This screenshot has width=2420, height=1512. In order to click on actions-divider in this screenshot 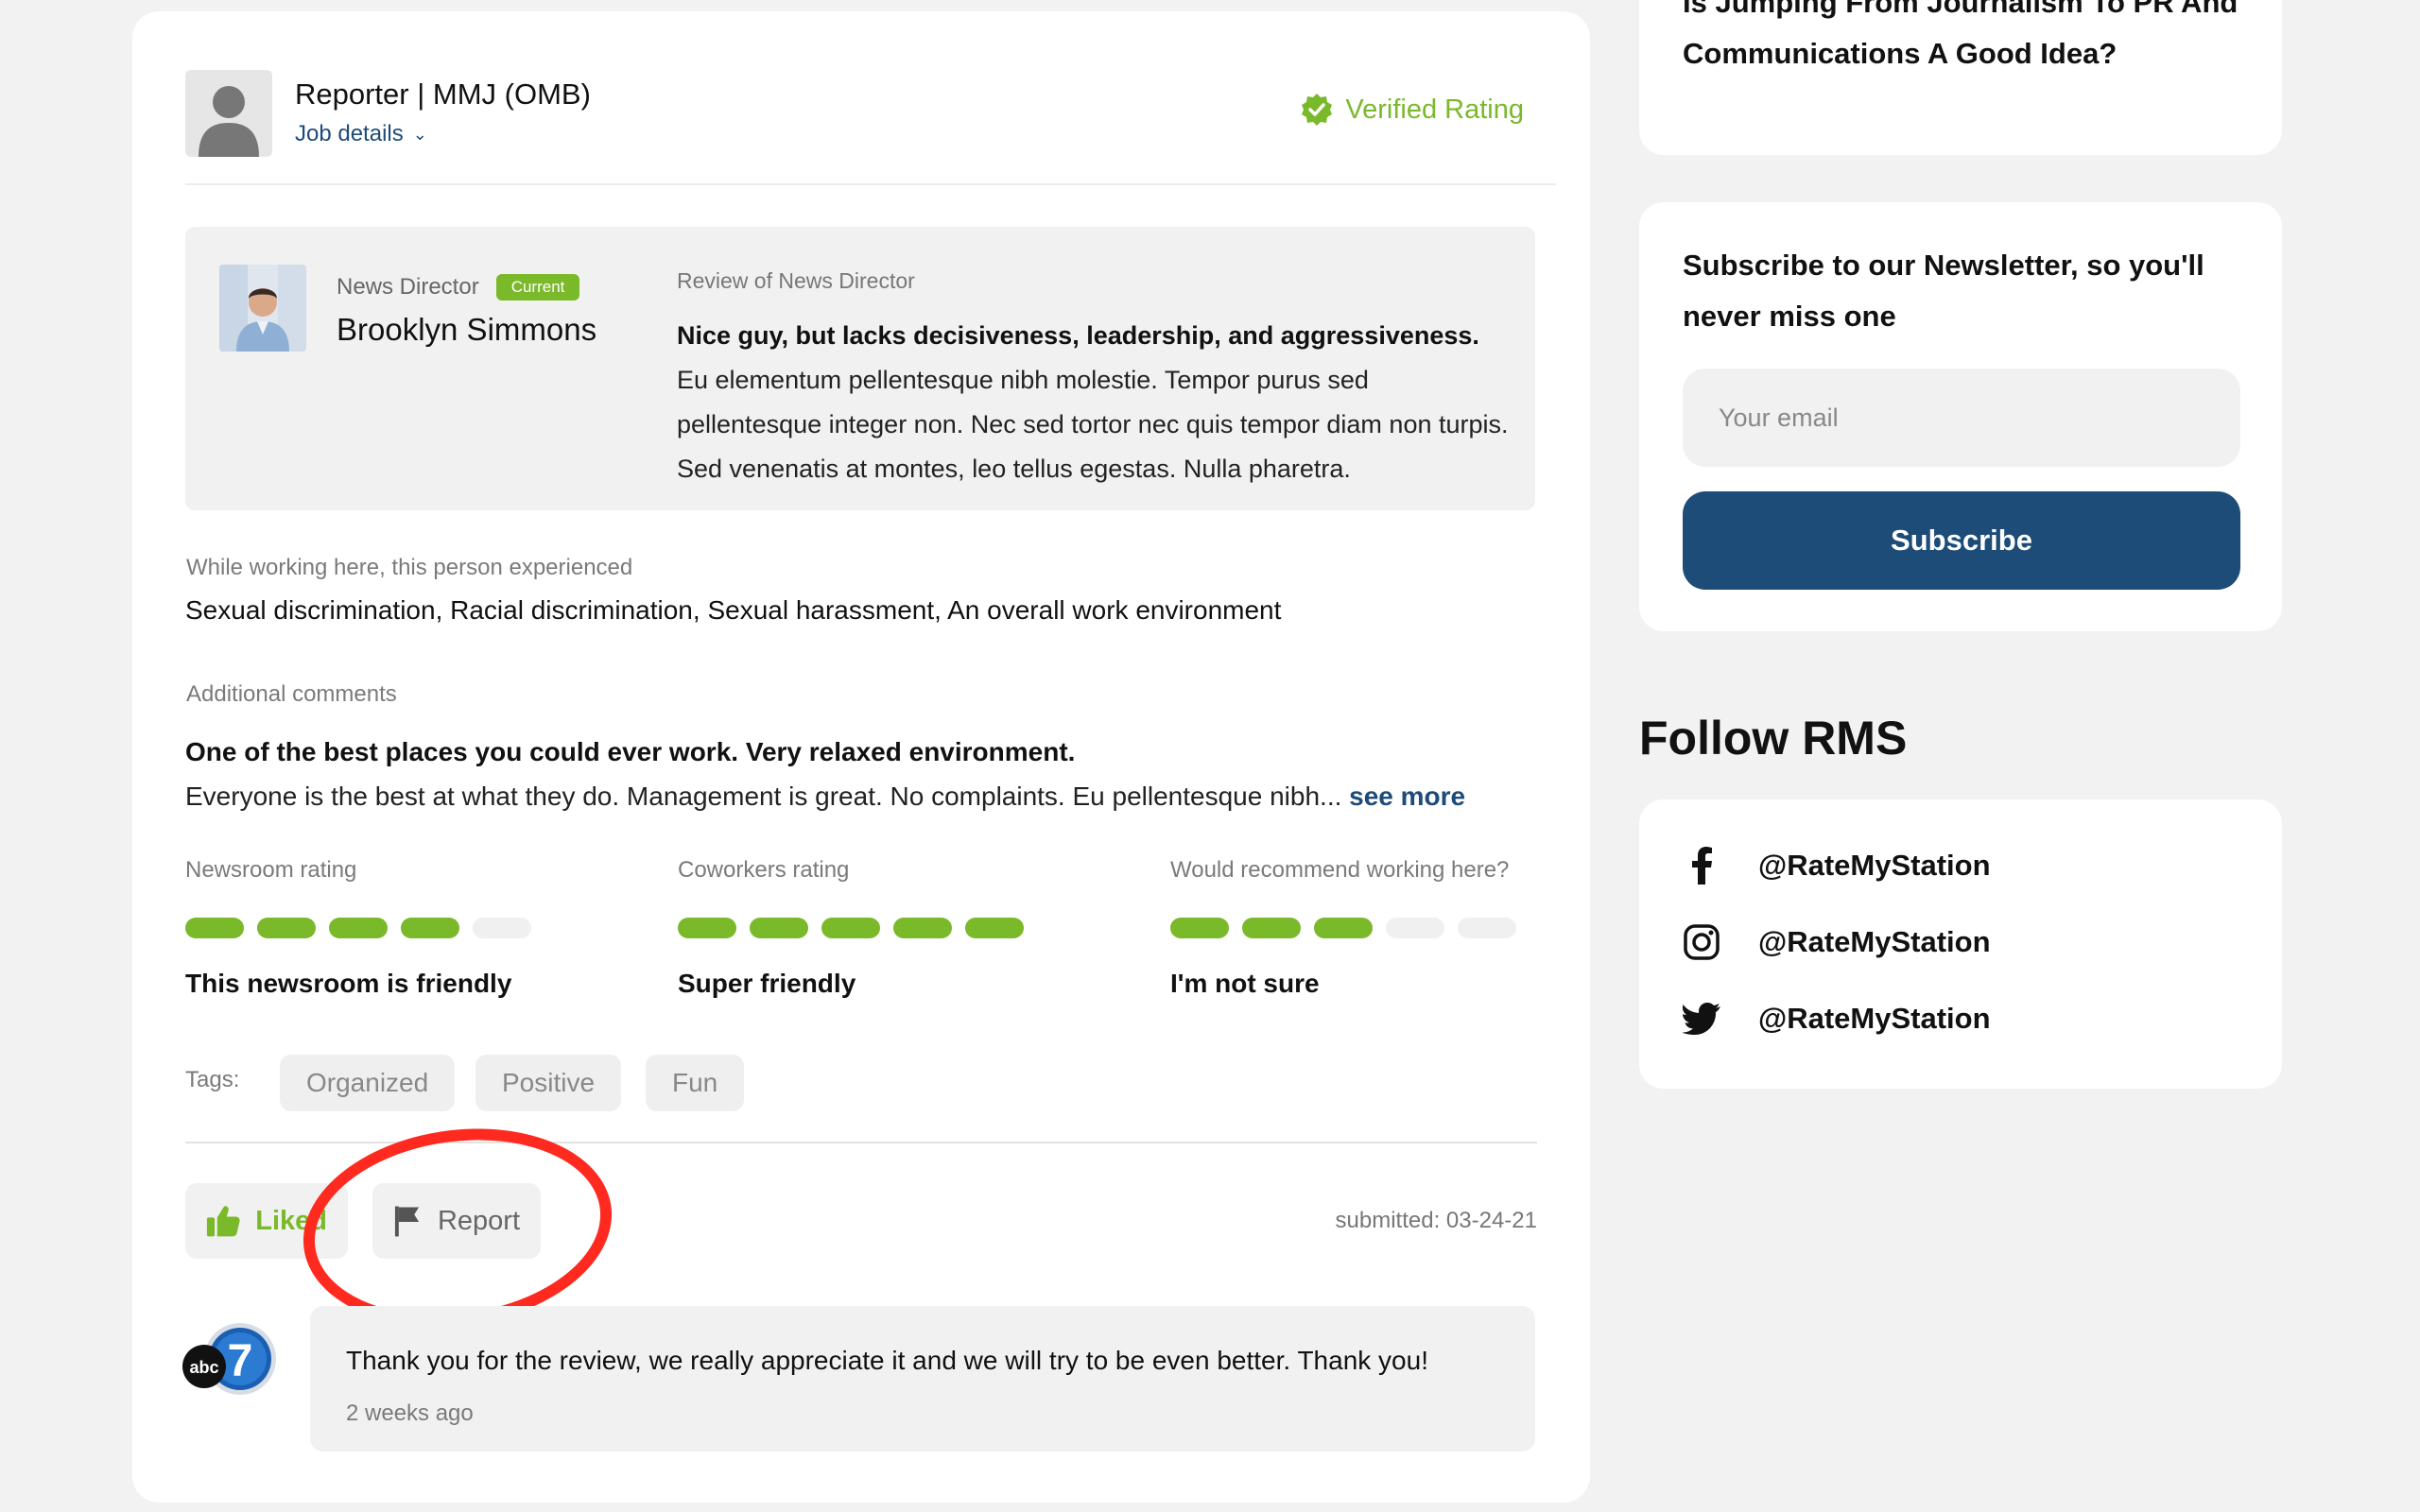, I will do `click(861, 1142)`.